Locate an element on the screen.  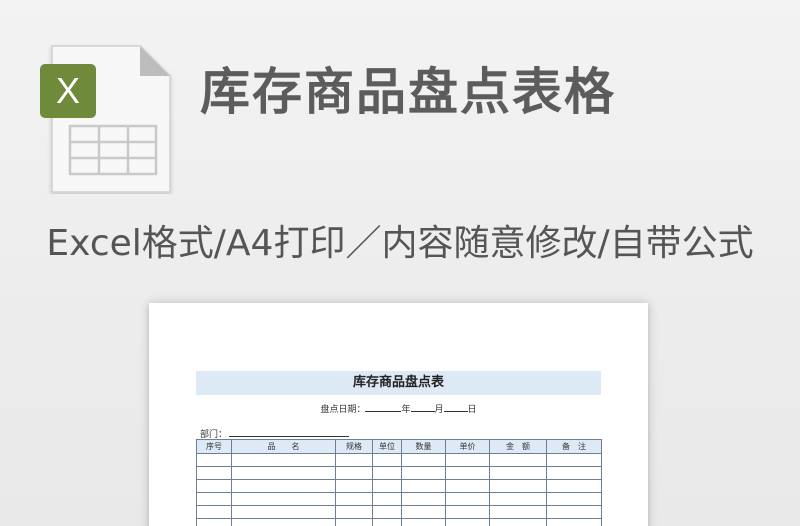
col-header-note: 备 注 is located at coordinates (574, 446).